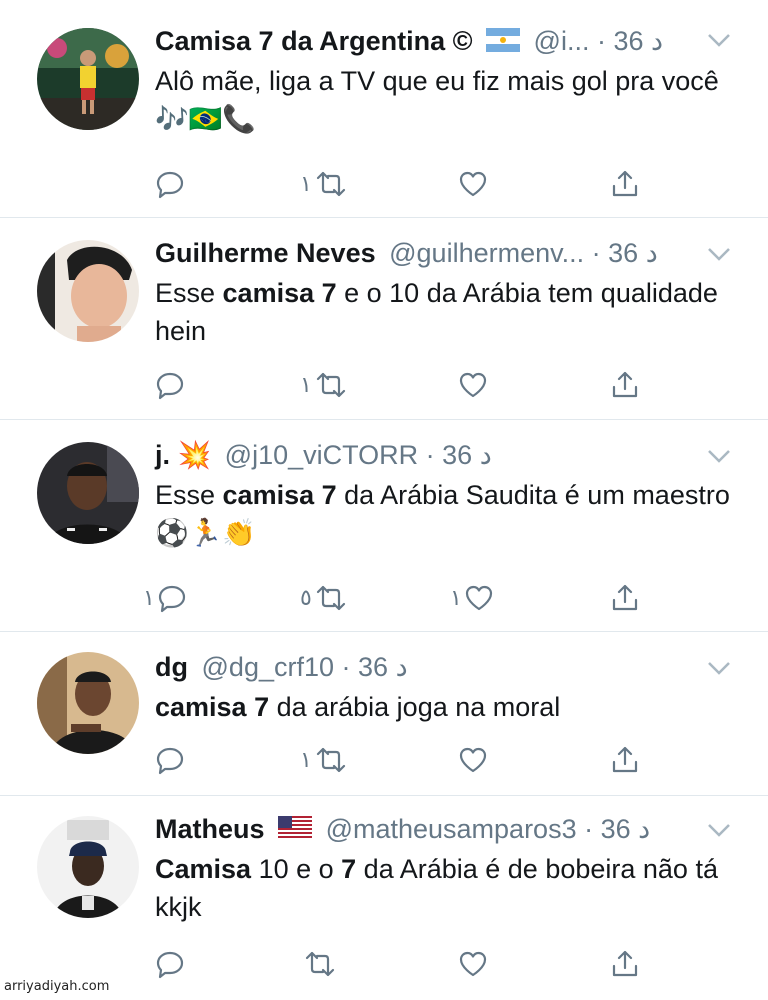  What do you see at coordinates (456, 597) in the screenshot?
I see `like-count: ١` at bounding box center [456, 597].